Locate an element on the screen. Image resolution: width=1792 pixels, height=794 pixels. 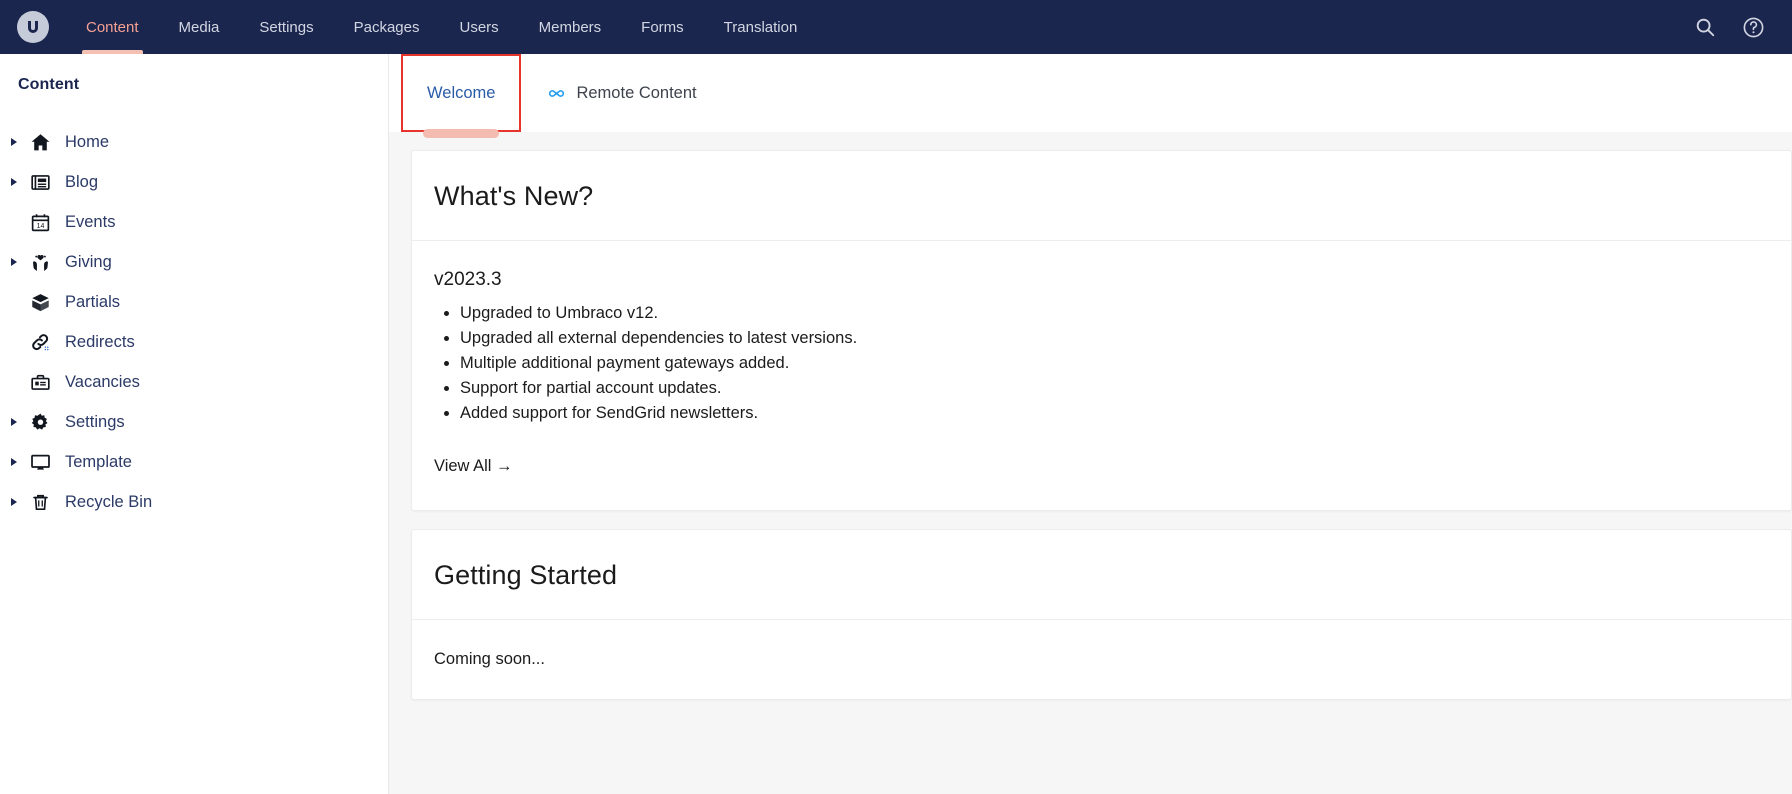
sidebar-item-recycle-bin: Recycle Bin is located at coordinates (194, 502).